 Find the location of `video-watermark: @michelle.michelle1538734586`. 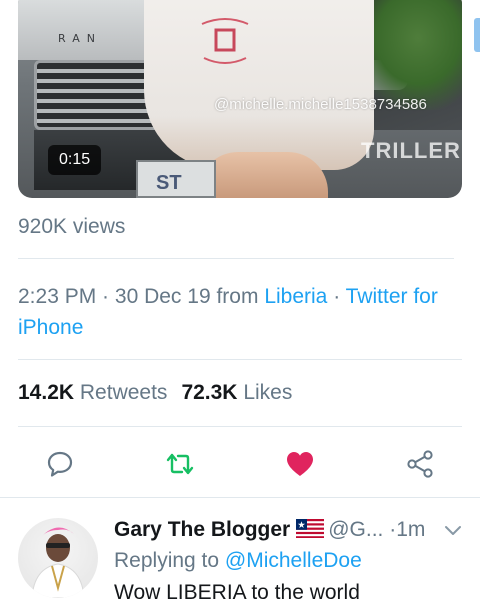

video-watermark: @michelle.michelle1538734586 is located at coordinates (320, 104).